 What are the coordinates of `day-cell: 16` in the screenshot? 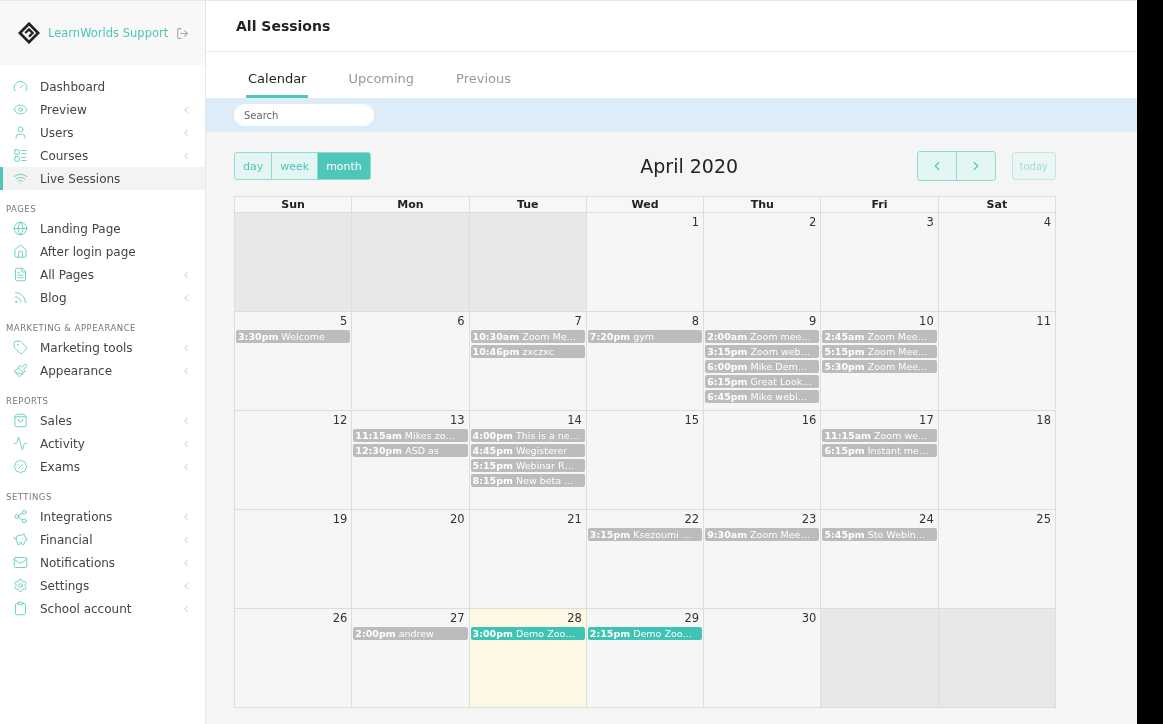 It's located at (763, 460).